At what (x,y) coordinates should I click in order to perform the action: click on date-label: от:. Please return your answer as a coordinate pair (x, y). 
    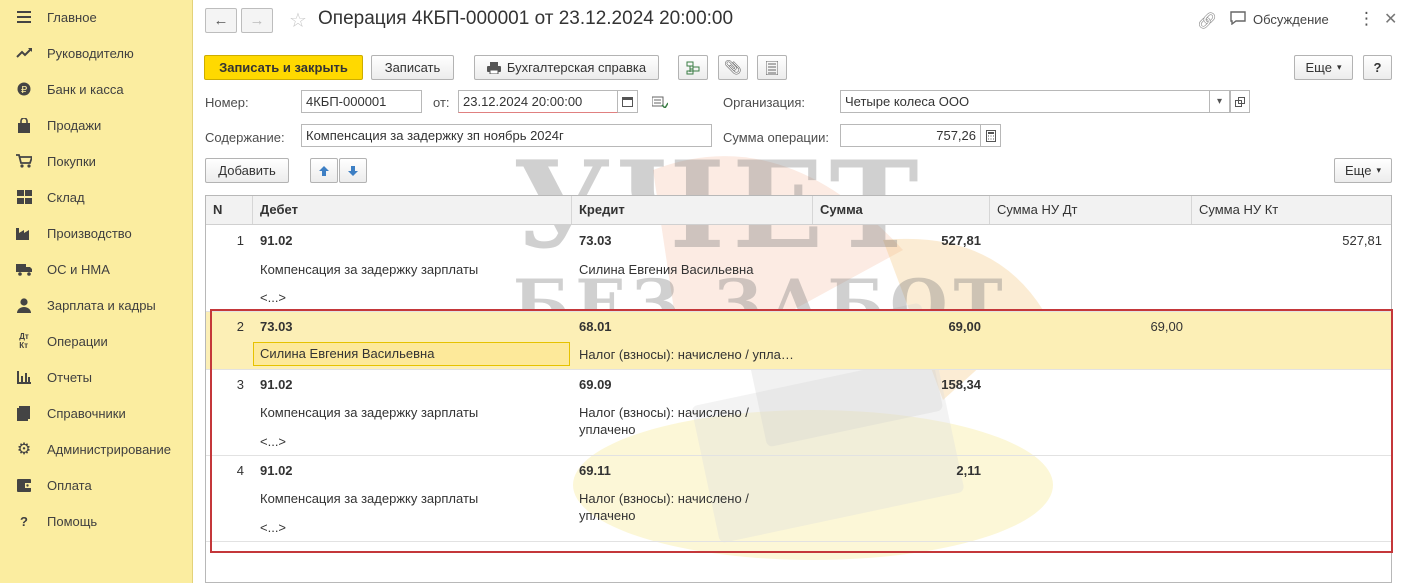
    Looking at the image, I should click on (441, 102).